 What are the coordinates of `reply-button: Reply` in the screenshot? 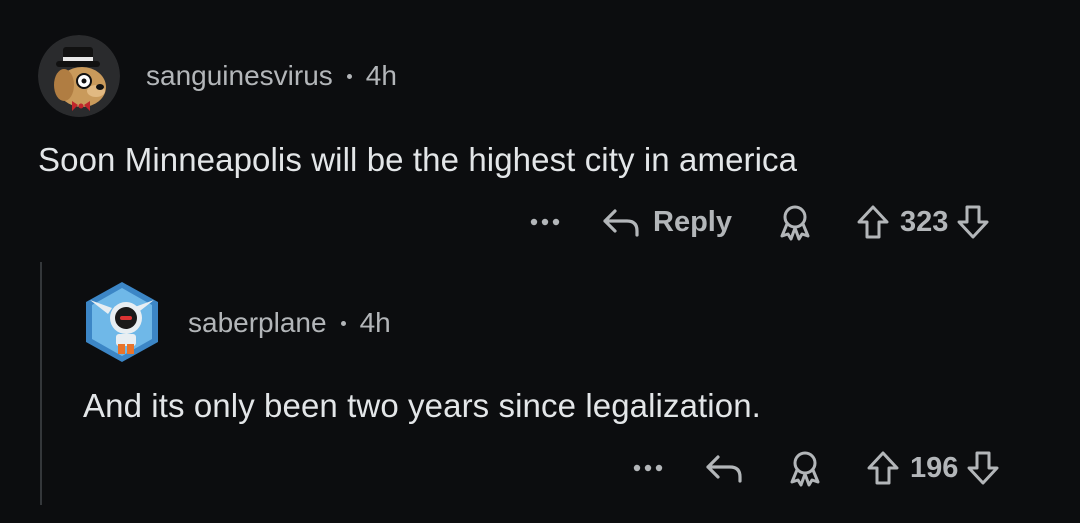 It's located at (666, 222).